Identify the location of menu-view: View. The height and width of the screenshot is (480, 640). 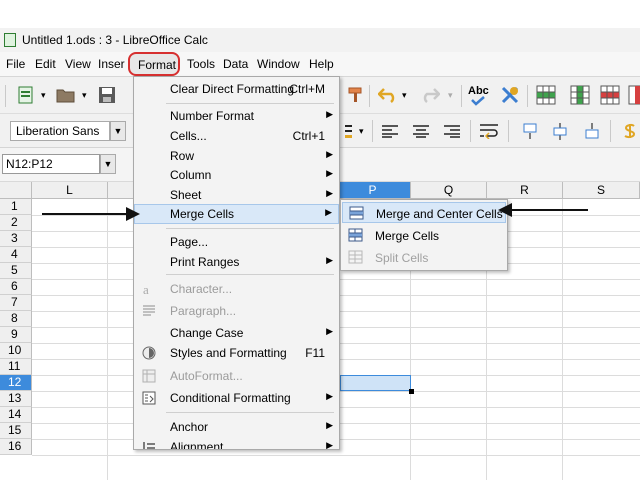
(78, 64).